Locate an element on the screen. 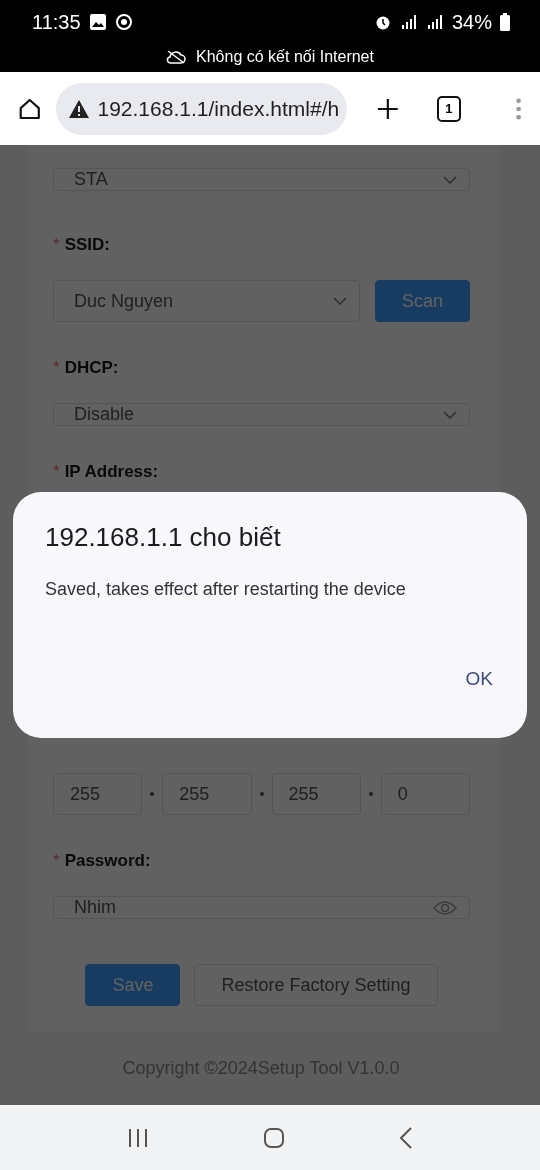  dropdown: STA is located at coordinates (261, 179).